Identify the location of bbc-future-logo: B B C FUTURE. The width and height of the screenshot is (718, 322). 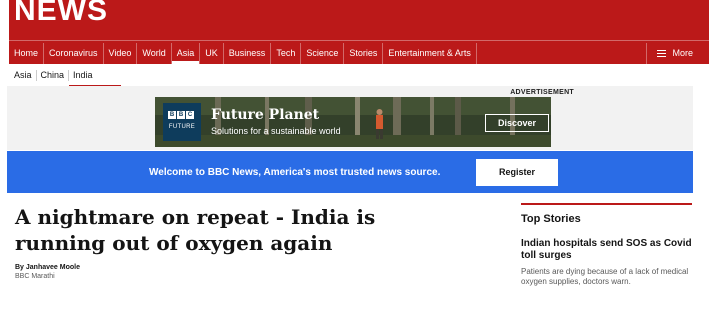
(182, 122).